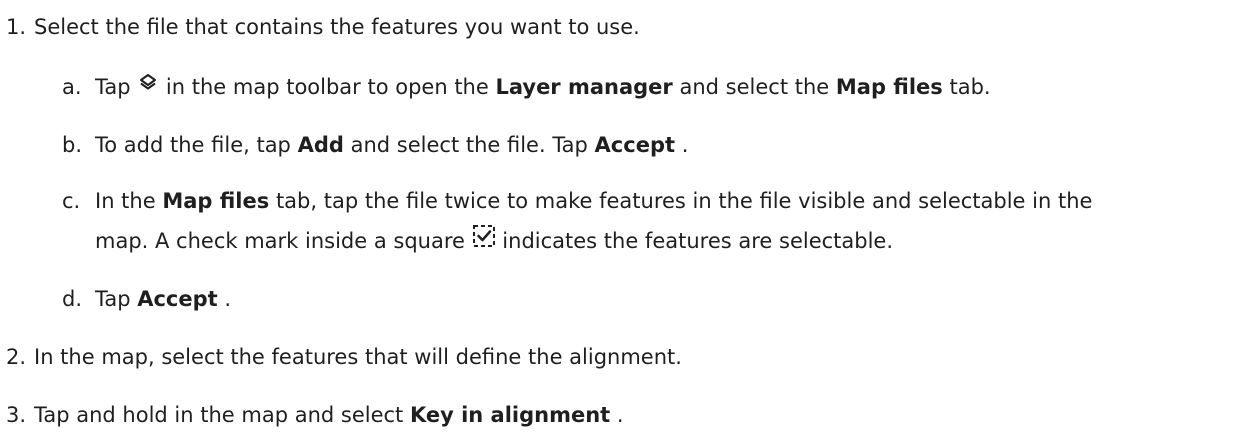  What do you see at coordinates (620, 415) in the screenshot?
I see `step-3-text-2: .` at bounding box center [620, 415].